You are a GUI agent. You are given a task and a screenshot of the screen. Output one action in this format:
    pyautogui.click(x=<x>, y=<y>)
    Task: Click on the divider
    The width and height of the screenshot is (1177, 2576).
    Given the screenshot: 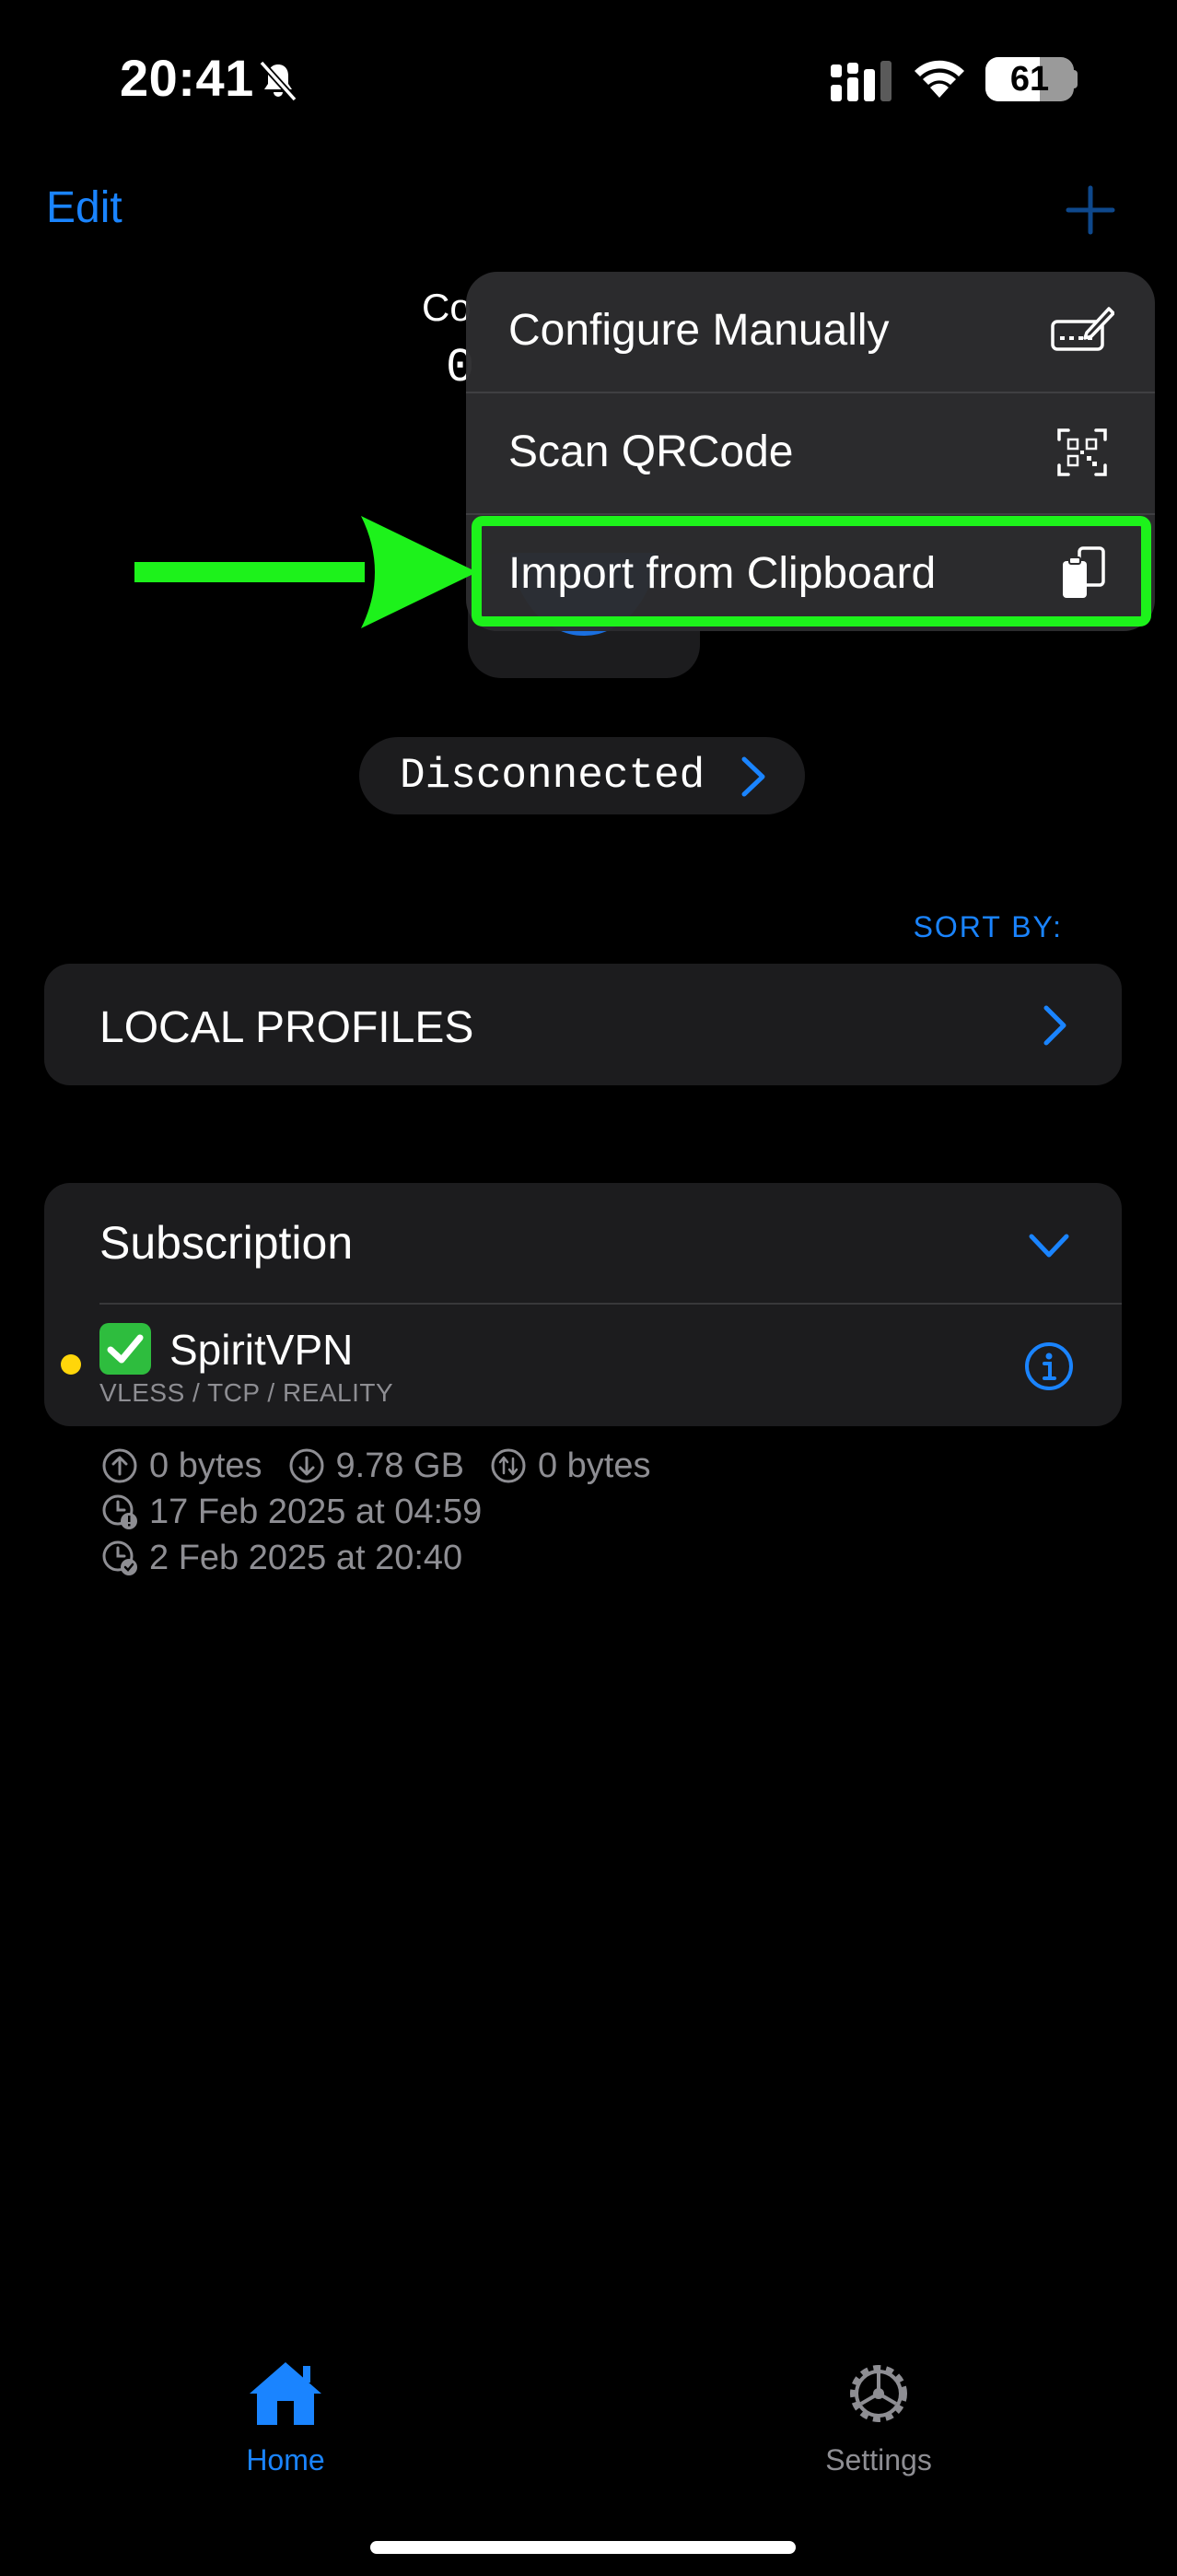 What is the action you would take?
    pyautogui.click(x=610, y=1304)
    